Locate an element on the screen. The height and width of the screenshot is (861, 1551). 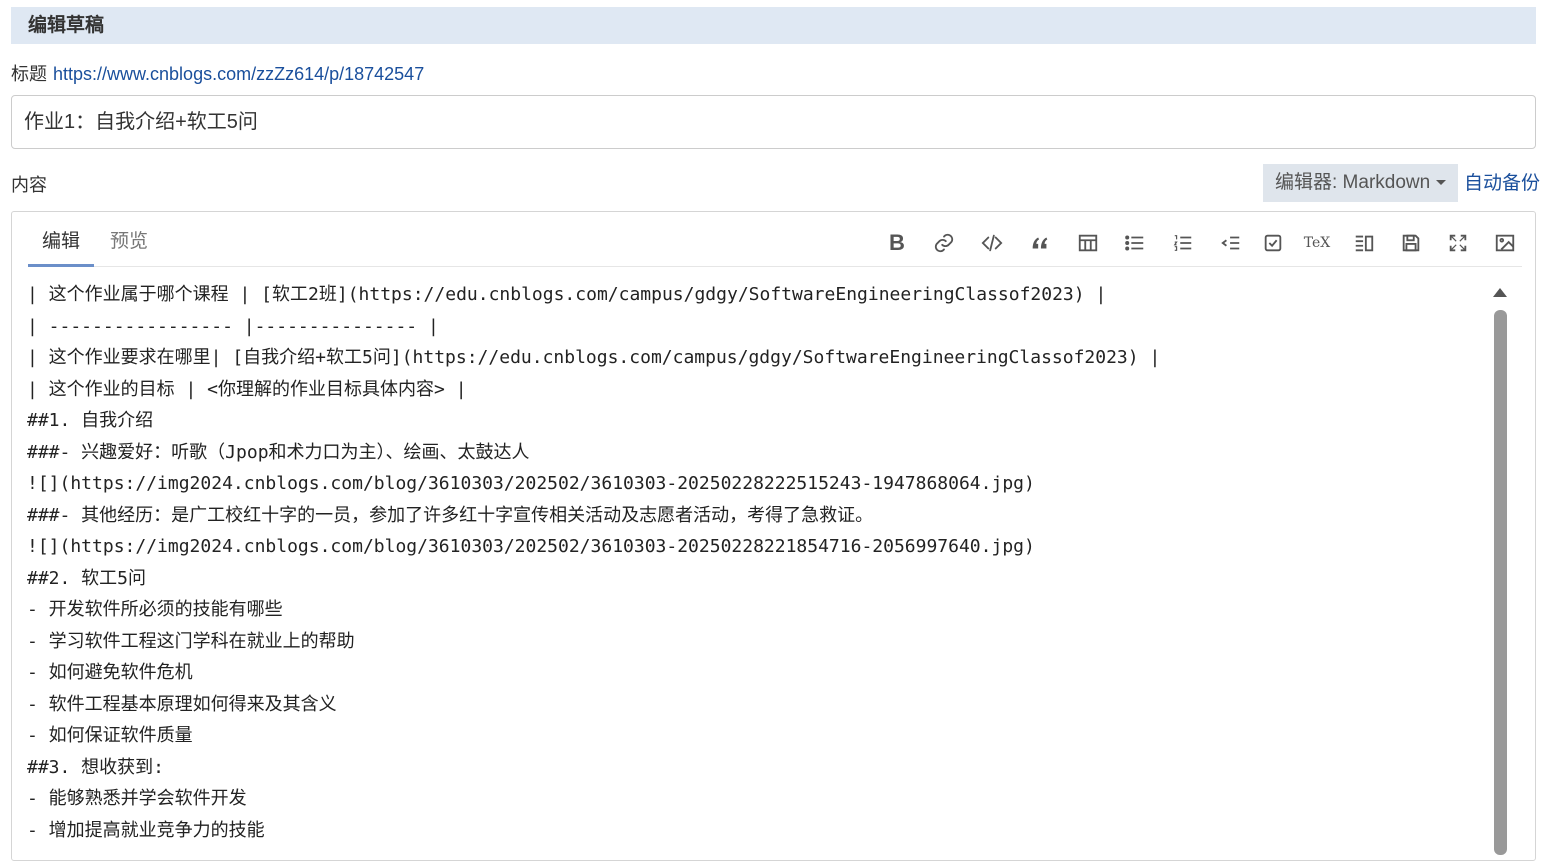
preview-split-icon is located at coordinates (1364, 243).